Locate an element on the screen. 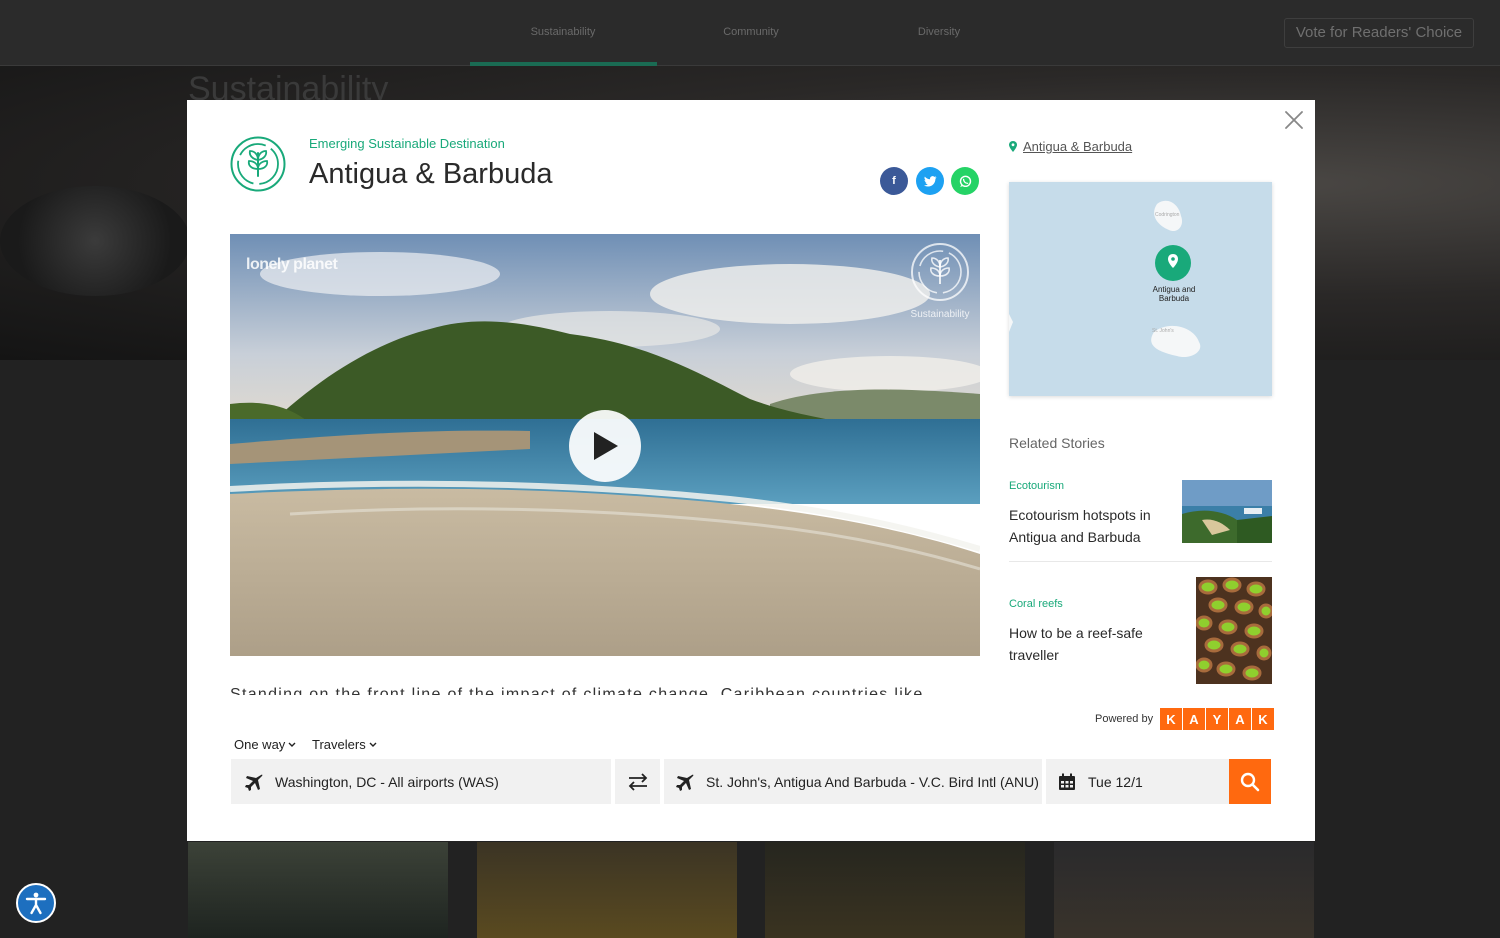  share-twitter-button is located at coordinates (930, 181).